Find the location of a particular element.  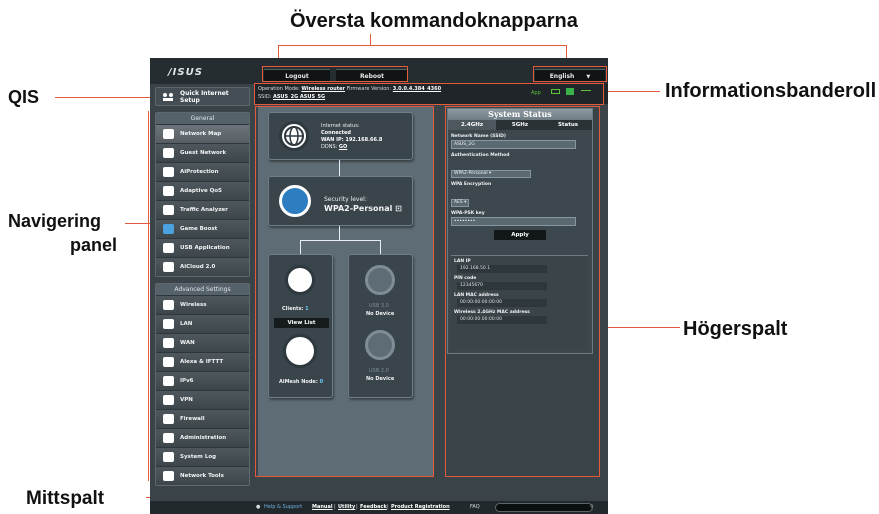

nav-label: Adaptive QoS is located at coordinates (201, 191).